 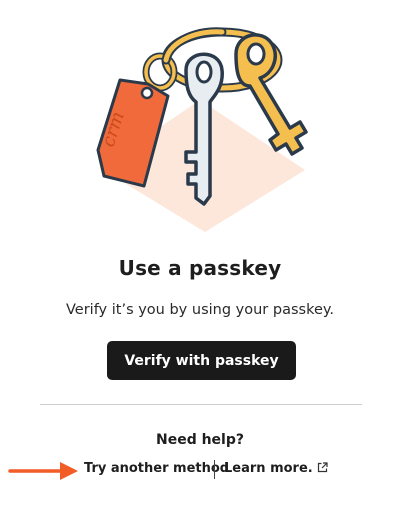 What do you see at coordinates (200, 268) in the screenshot?
I see `page-title: Use a passkey` at bounding box center [200, 268].